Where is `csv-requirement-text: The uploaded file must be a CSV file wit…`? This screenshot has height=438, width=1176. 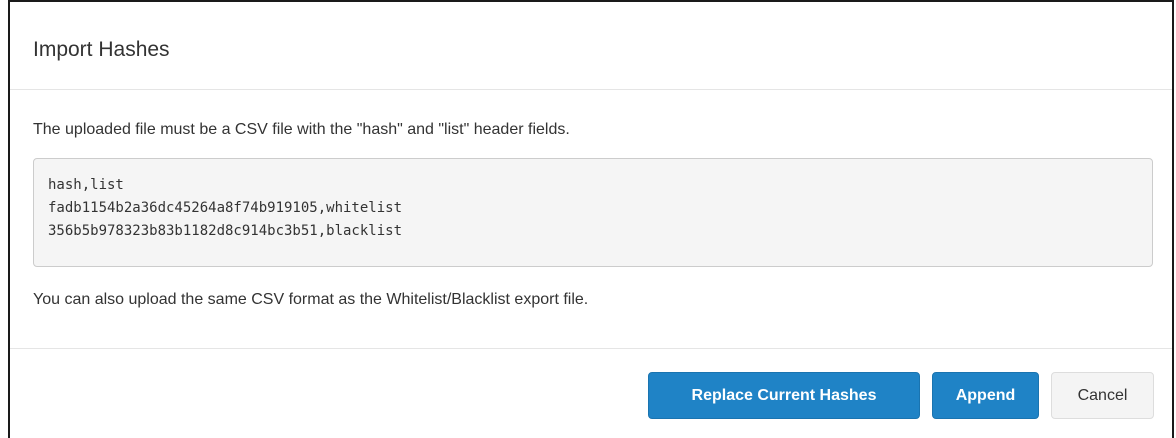 csv-requirement-text: The uploaded file must be a CSV file wit… is located at coordinates (301, 129).